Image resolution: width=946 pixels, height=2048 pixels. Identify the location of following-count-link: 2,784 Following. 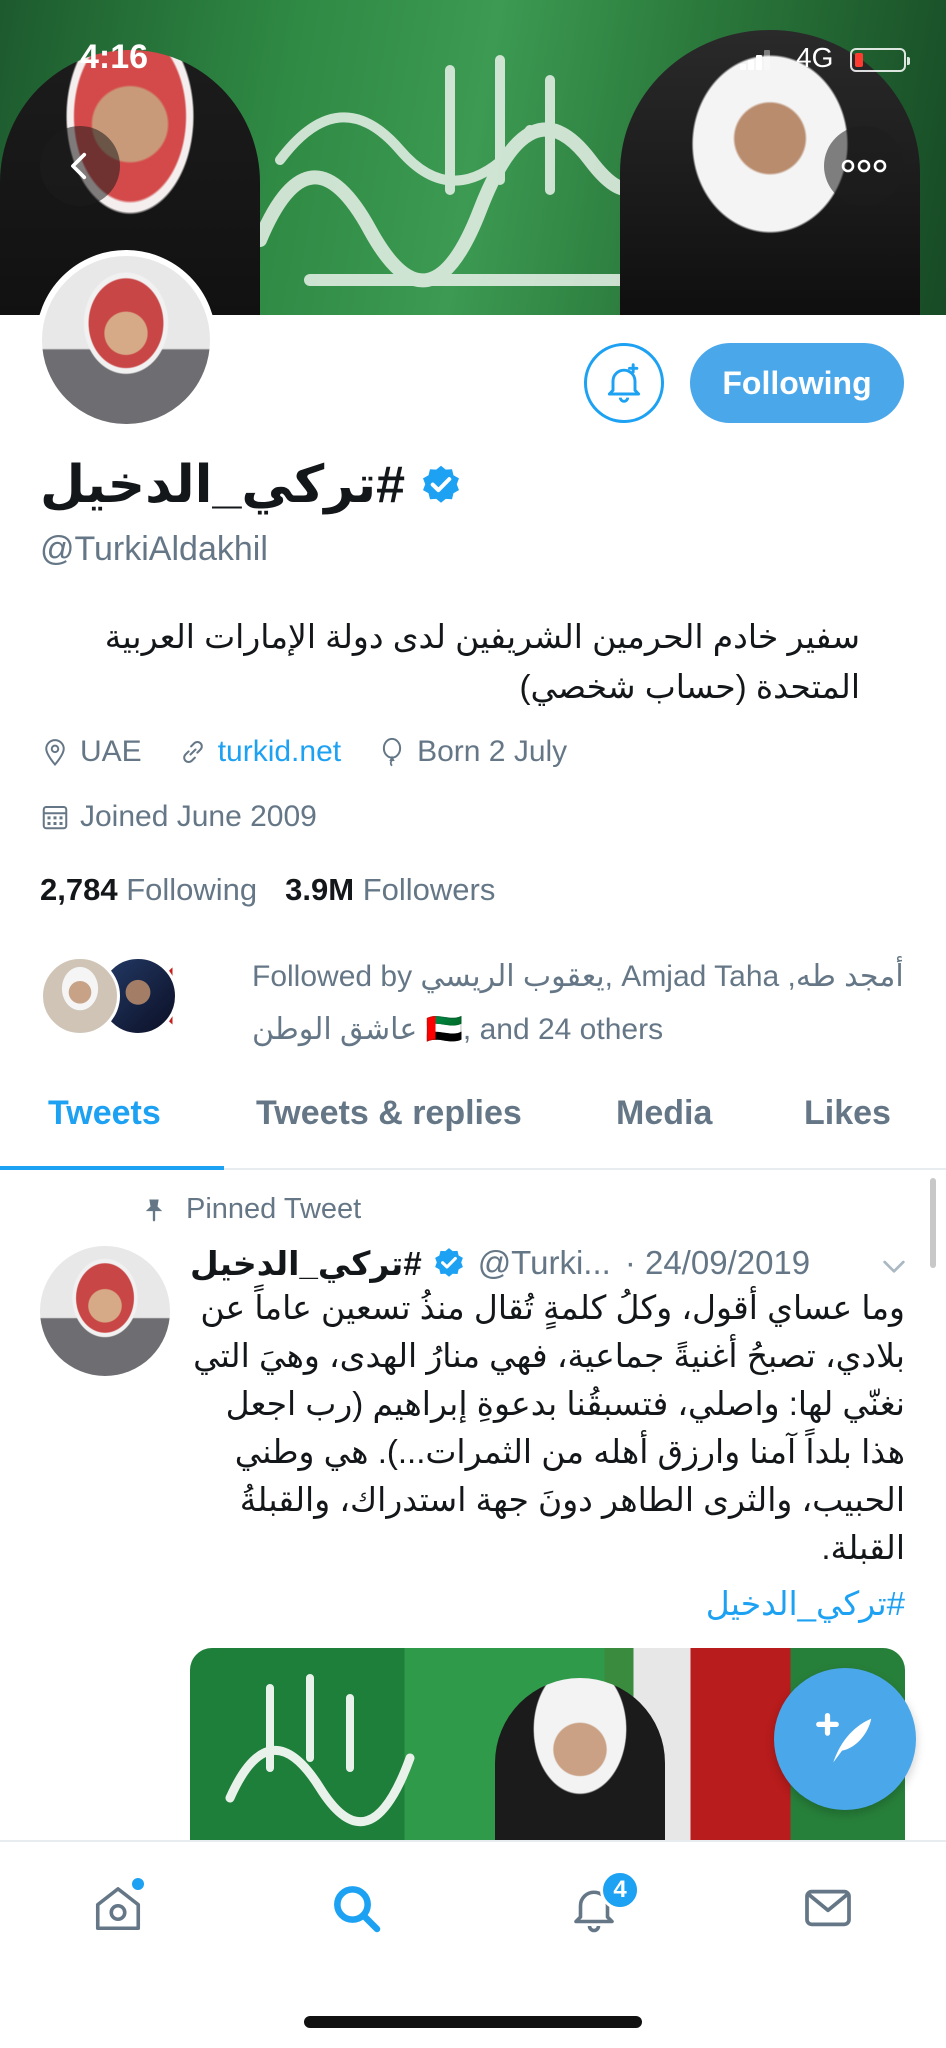
(148, 890).